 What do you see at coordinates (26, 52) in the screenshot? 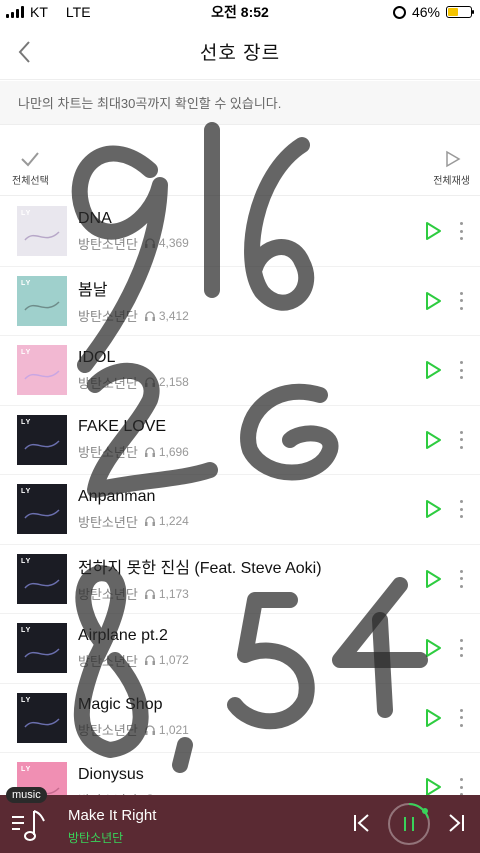
I see `chevron-left-icon` at bounding box center [26, 52].